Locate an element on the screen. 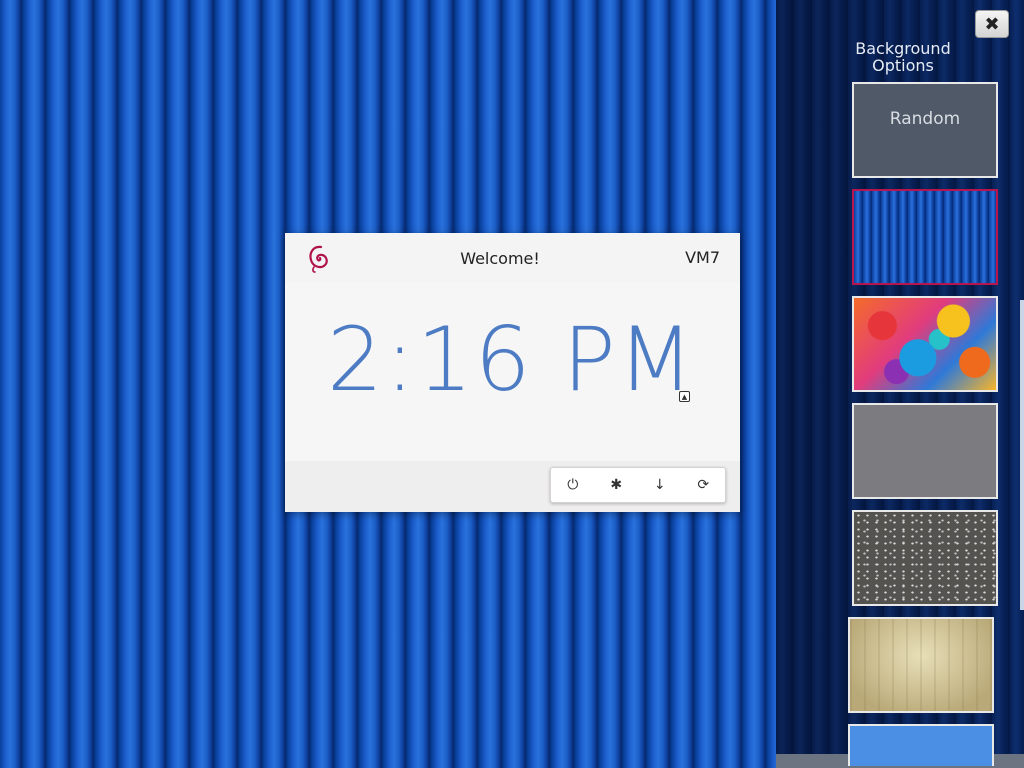 Image resolution: width=1024 pixels, height=768 pixels. arrow-down-icon: ↓ is located at coordinates (659, 485).